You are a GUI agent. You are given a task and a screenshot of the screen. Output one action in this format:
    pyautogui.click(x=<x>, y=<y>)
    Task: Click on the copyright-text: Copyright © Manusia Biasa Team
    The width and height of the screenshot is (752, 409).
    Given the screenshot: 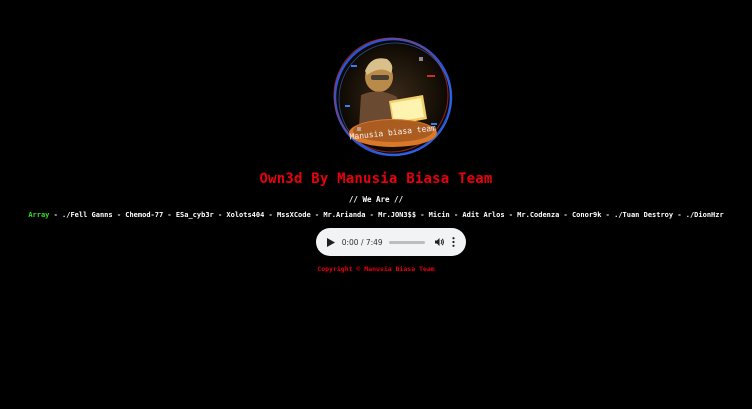 What is the action you would take?
    pyautogui.click(x=376, y=269)
    